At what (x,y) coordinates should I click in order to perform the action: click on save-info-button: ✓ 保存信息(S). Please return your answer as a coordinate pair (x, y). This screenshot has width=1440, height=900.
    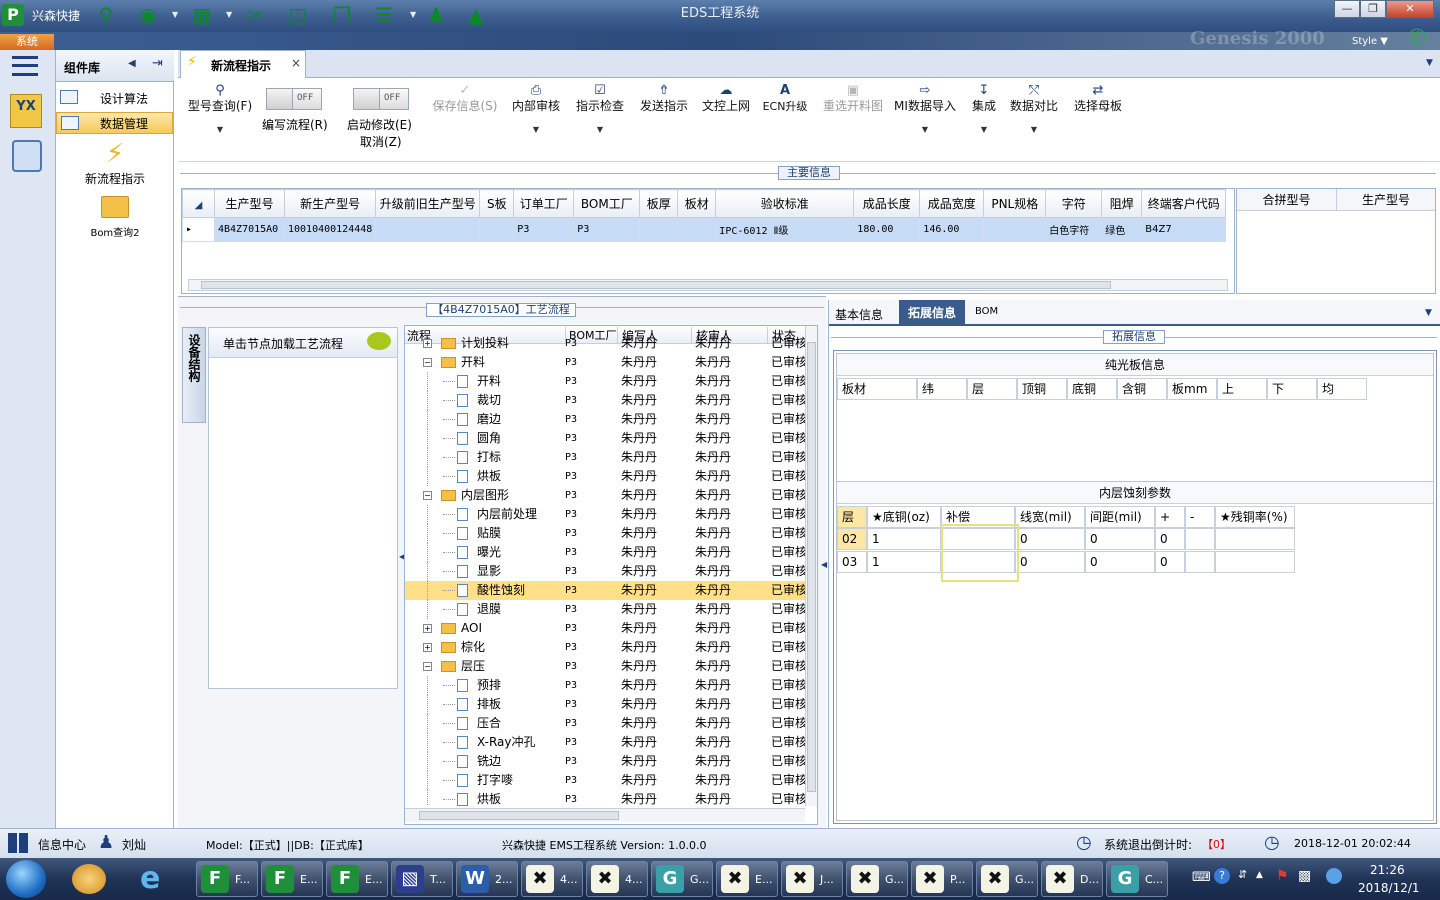
    Looking at the image, I should click on (465, 98).